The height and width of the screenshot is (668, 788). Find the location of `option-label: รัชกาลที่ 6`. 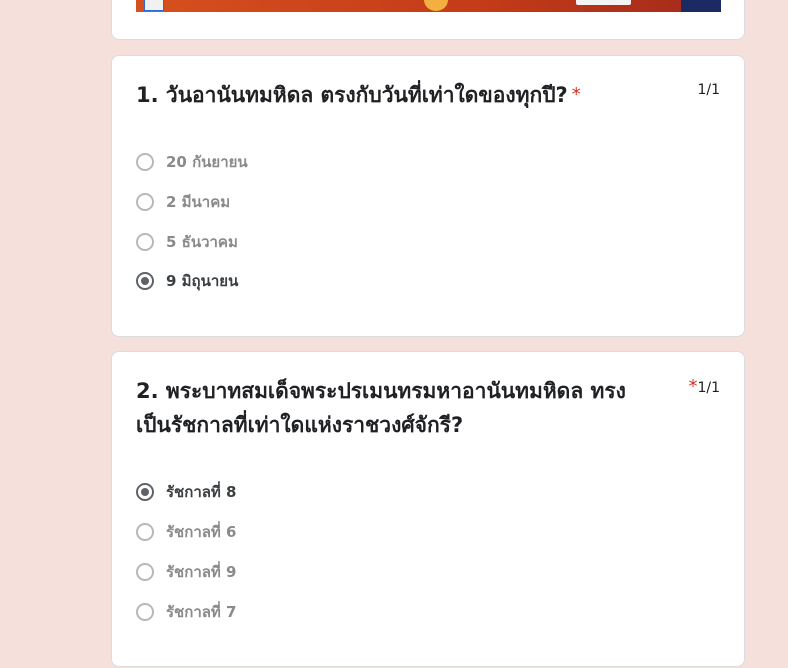

option-label: รัชกาลที่ 6 is located at coordinates (201, 532).